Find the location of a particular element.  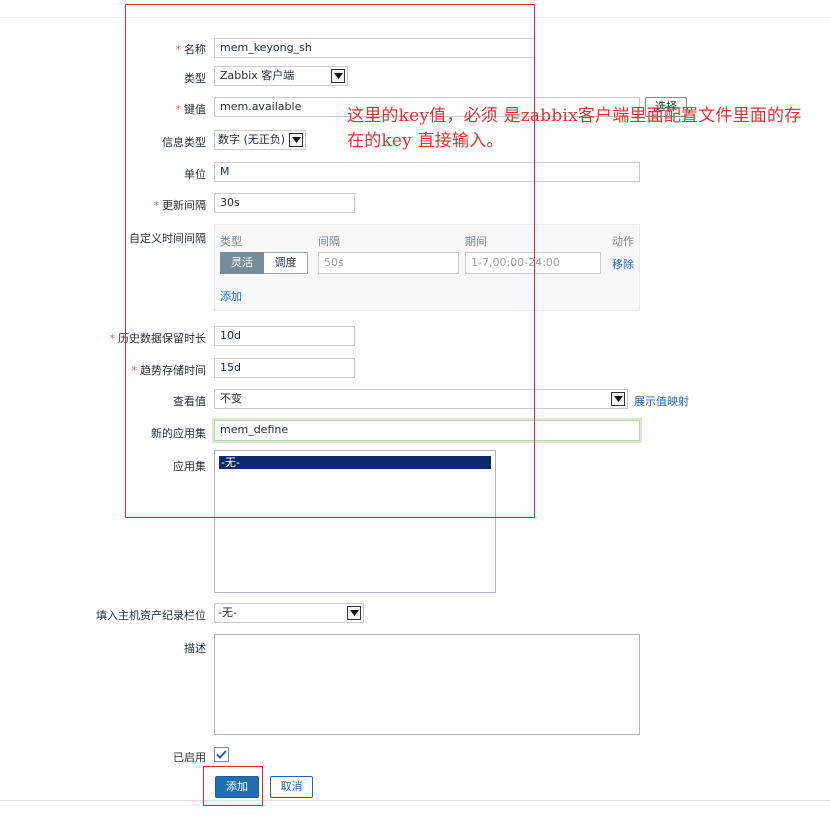

checkmark-icon is located at coordinates (221, 754).